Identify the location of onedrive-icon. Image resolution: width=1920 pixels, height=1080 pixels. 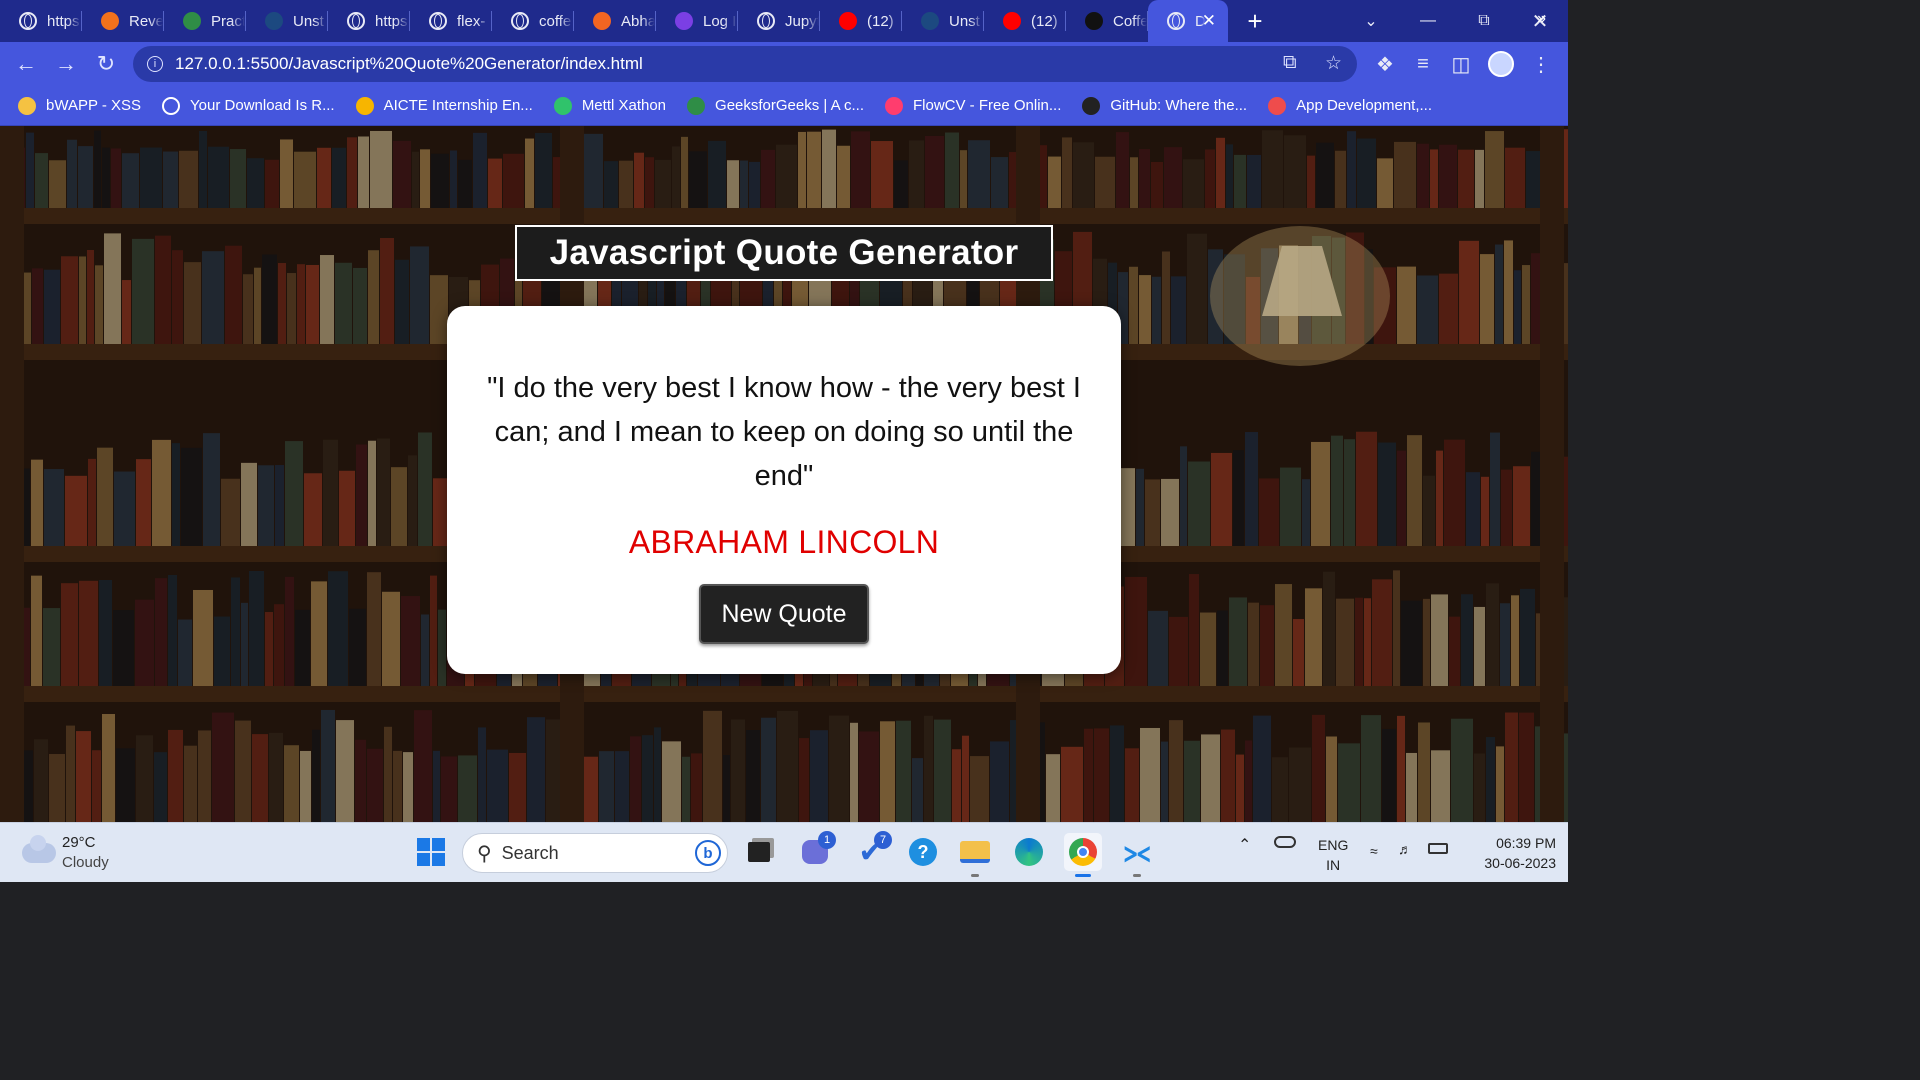
(1285, 843).